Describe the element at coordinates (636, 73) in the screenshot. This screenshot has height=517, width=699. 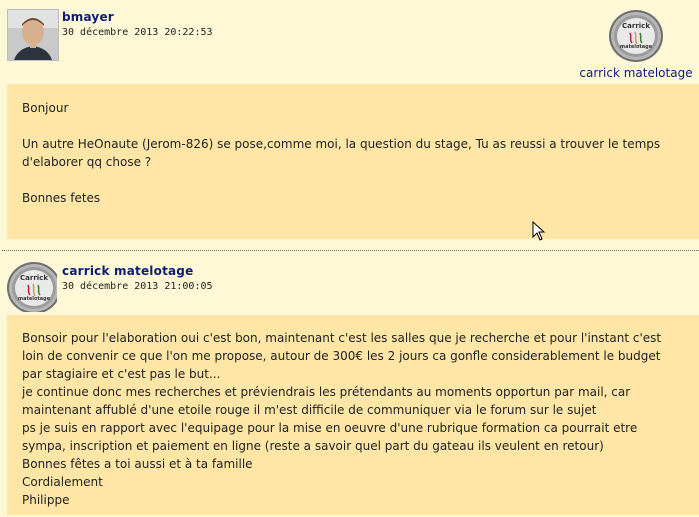
I see `badge-caption: carrick matelotage` at that location.